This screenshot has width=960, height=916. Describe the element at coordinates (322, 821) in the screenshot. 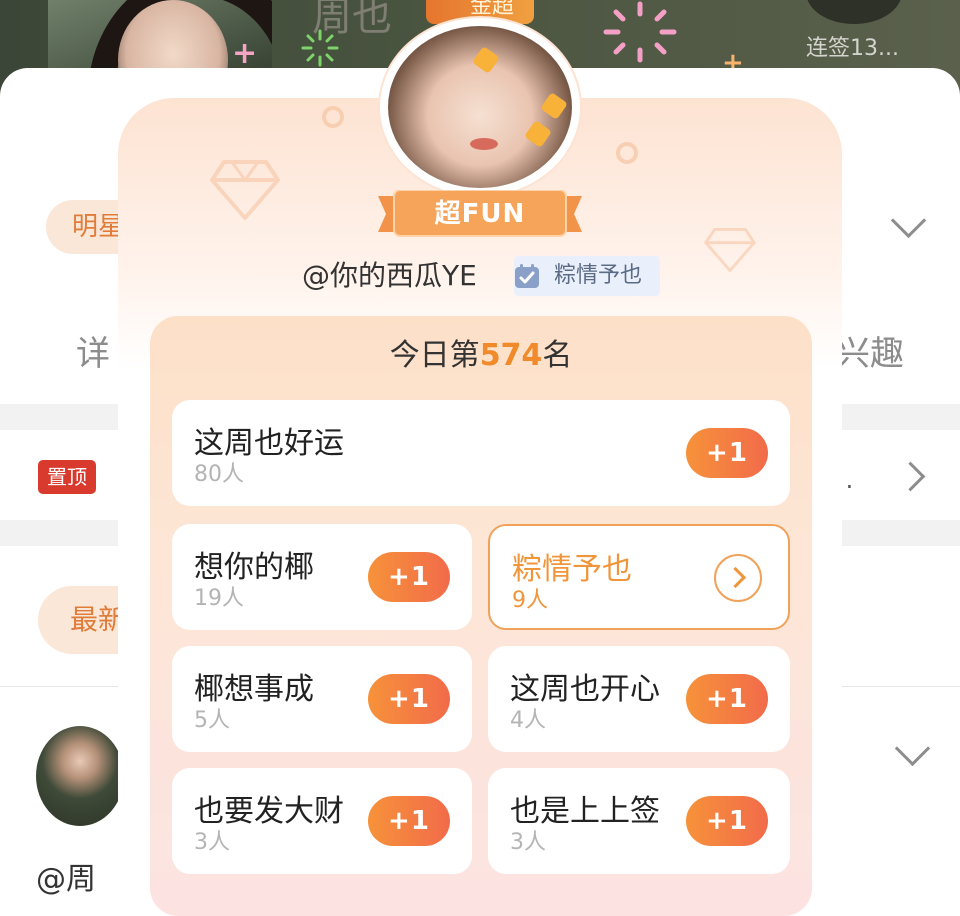

I see `option-card: 也要发大财 3人 +1` at that location.